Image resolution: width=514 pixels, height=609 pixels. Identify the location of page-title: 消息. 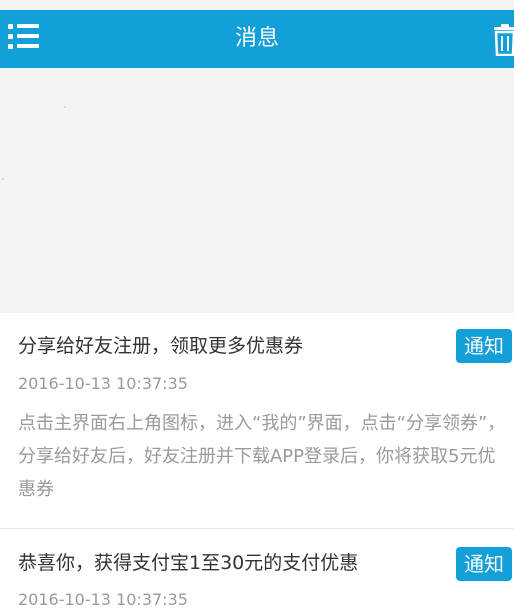
(256, 38).